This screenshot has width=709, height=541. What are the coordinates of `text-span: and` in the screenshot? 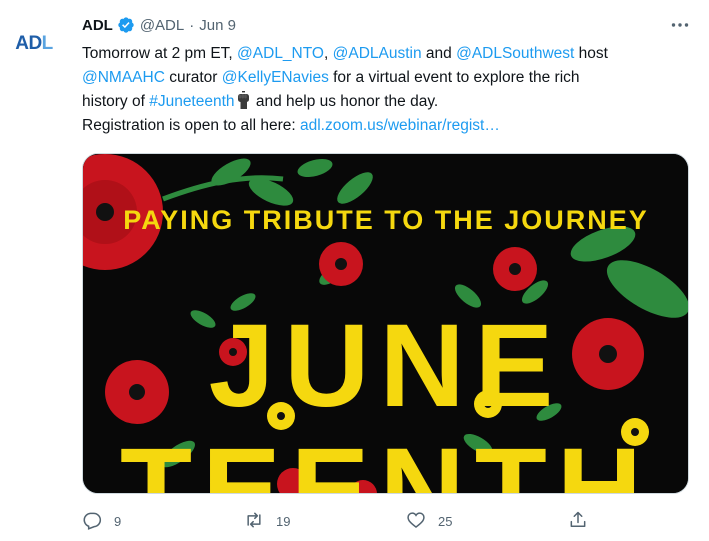 It's located at (439, 53).